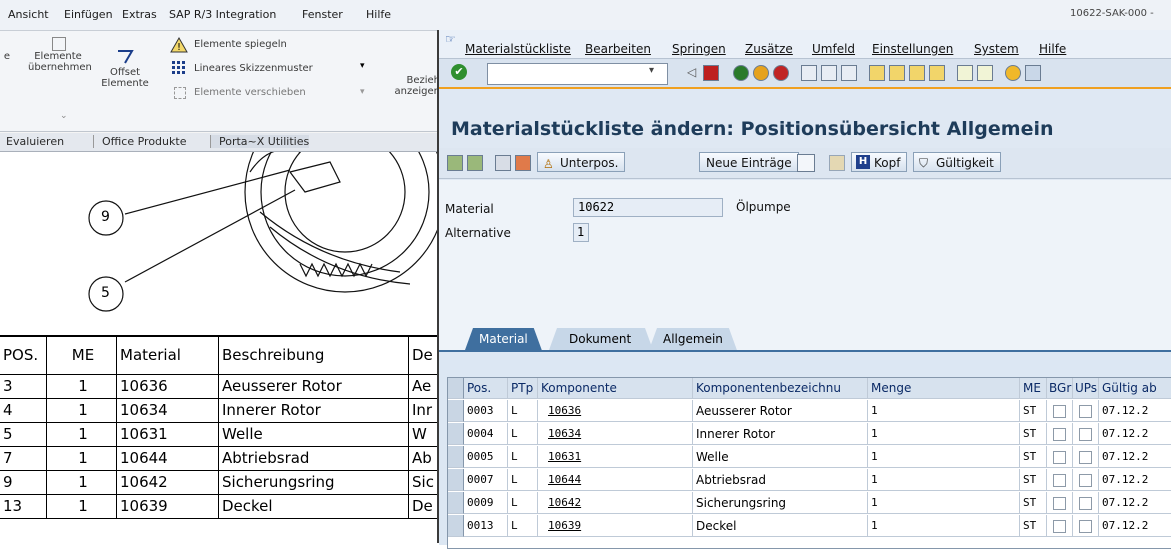  I want to click on previous-page-icon, so click(897, 73).